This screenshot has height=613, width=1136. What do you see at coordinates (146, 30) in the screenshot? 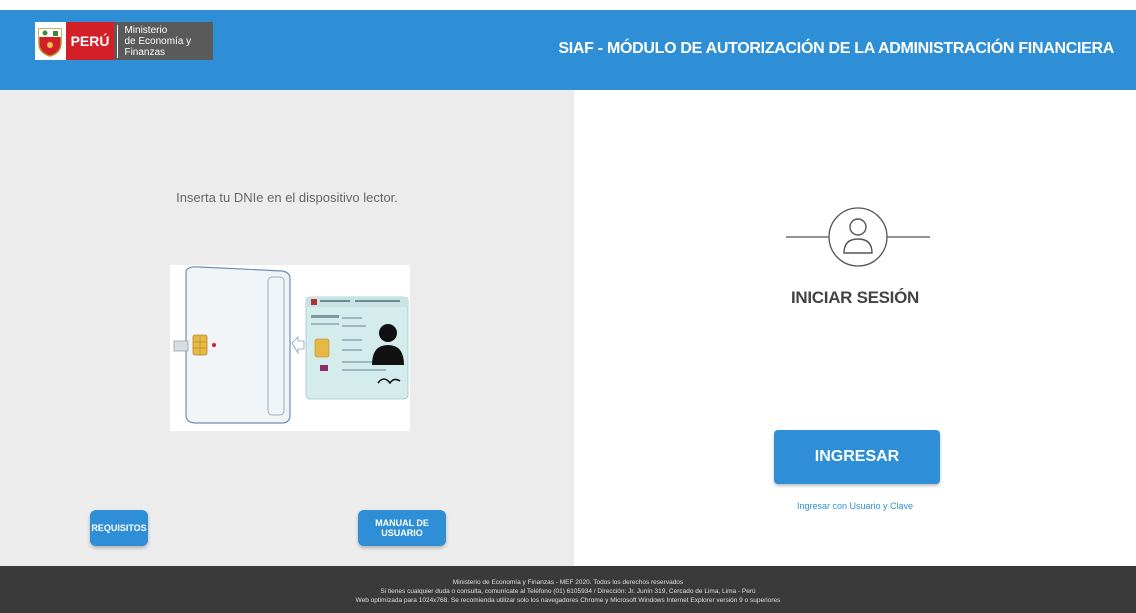
I see `logo-ministry-line1: Ministerio` at bounding box center [146, 30].